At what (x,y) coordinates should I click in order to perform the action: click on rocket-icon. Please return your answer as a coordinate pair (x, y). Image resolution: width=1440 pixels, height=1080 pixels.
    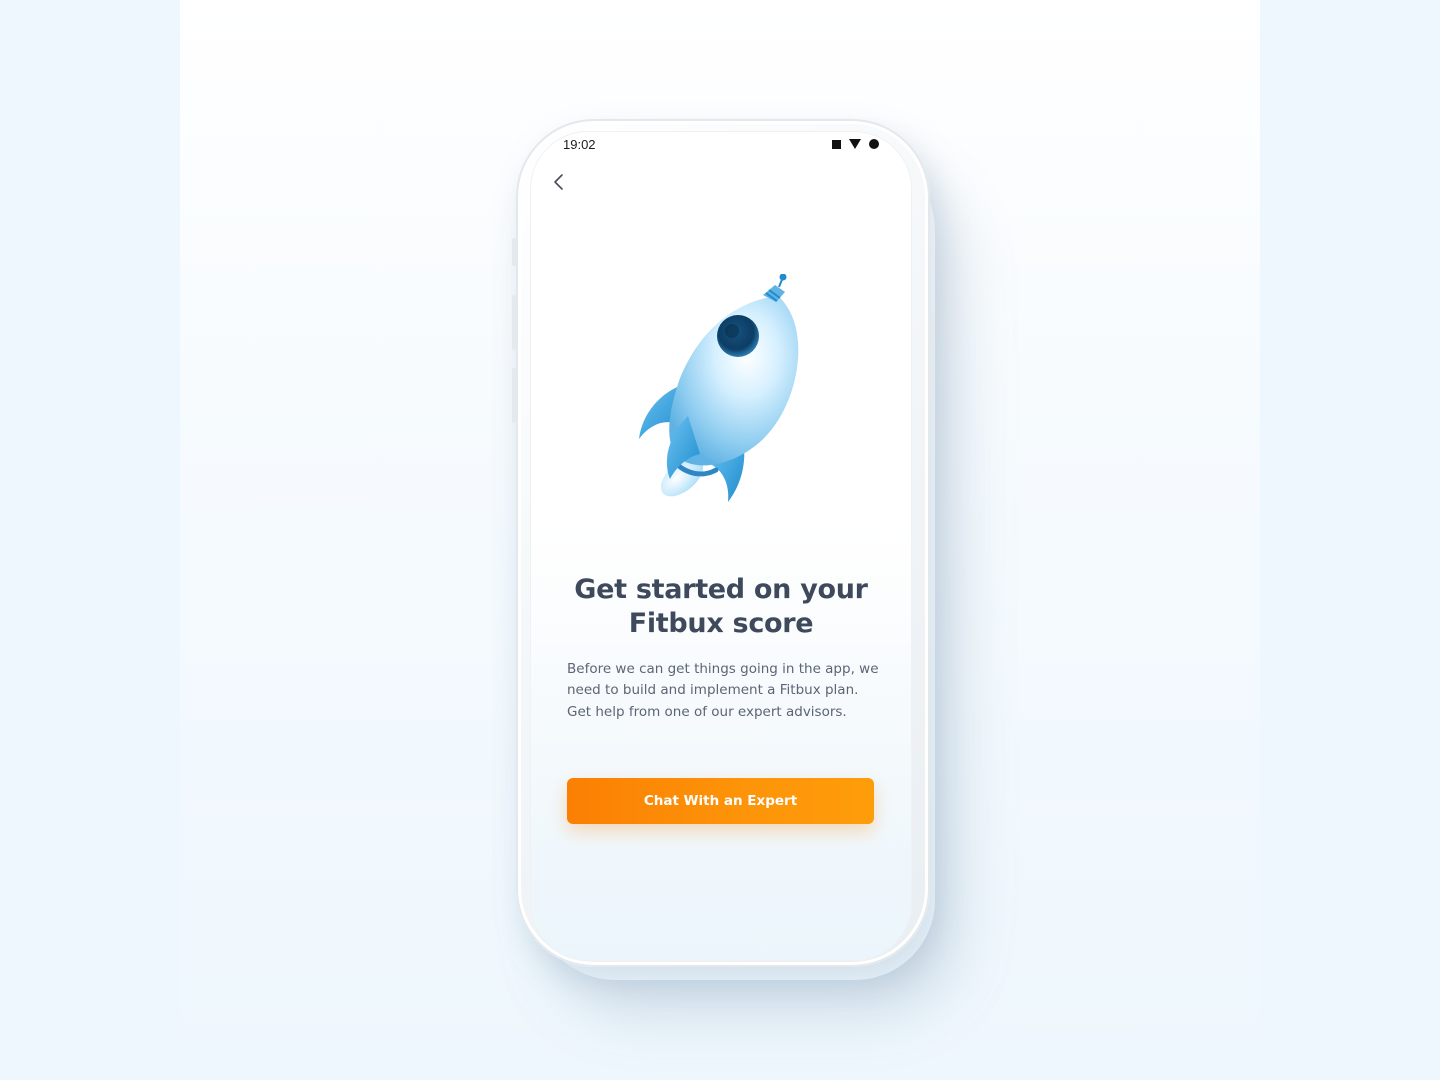
    Looking at the image, I should click on (719, 388).